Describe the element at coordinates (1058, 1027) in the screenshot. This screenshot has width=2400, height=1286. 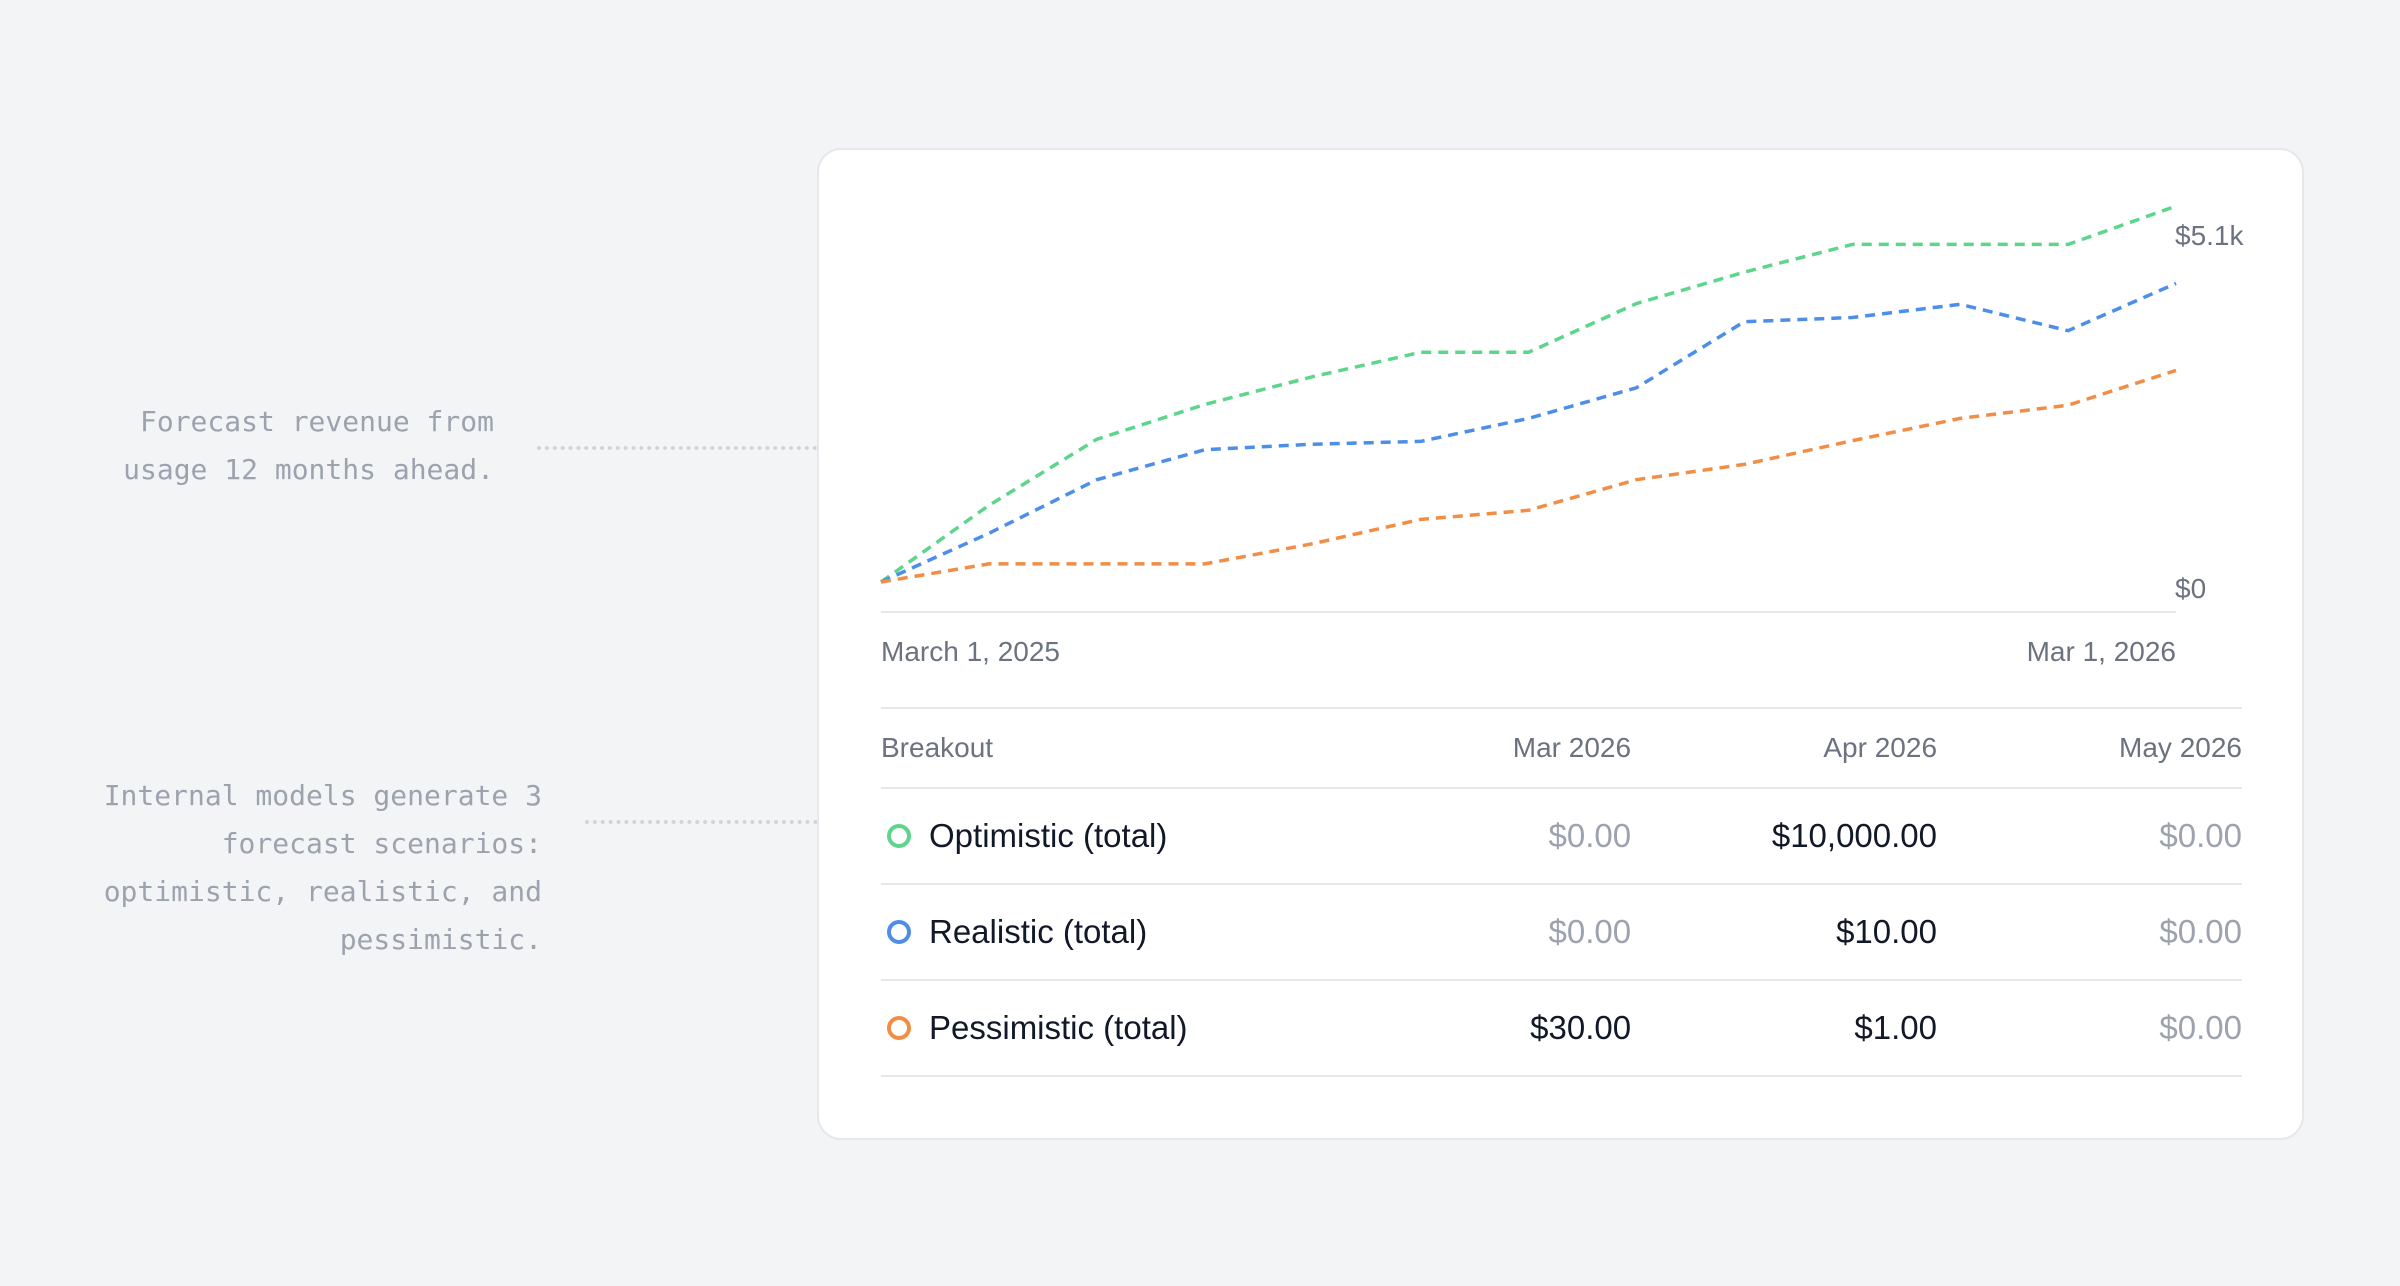
I see `row-label: Pessimistic (total)` at that location.